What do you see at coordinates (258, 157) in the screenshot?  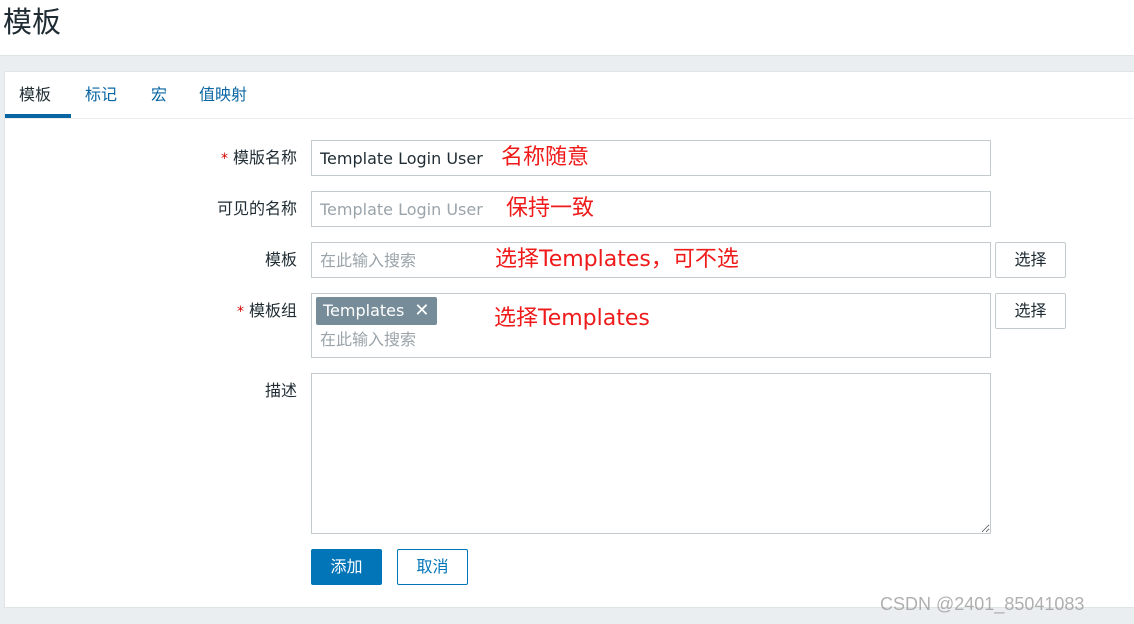 I see `template-name-label: * 模版名称` at bounding box center [258, 157].